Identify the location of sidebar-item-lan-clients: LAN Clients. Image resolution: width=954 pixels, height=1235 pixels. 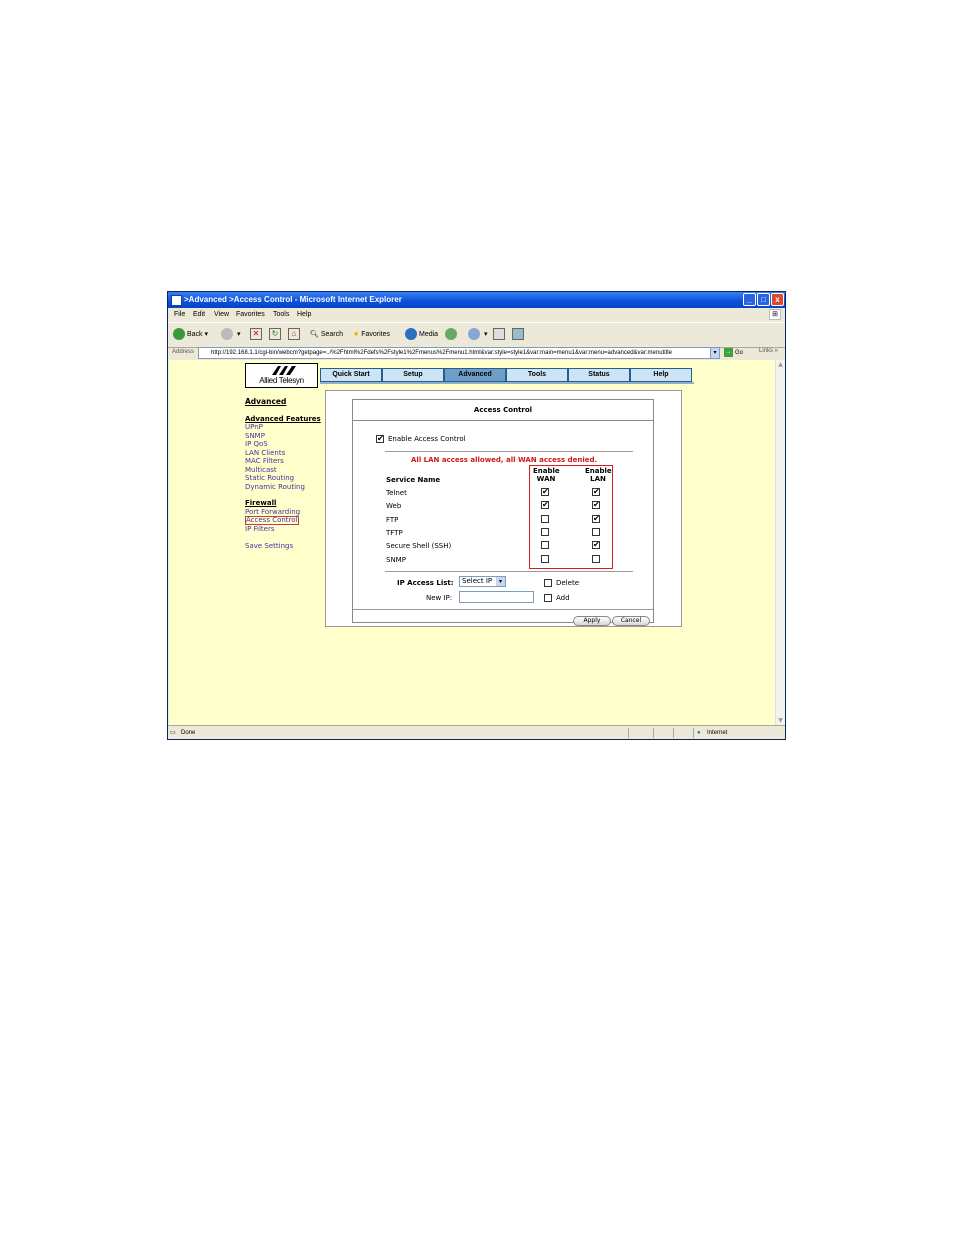
(283, 453).